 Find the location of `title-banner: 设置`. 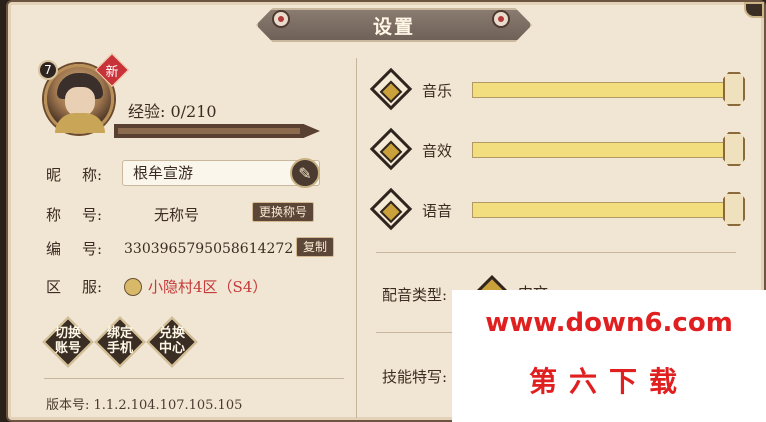

title-banner: 设置 is located at coordinates (394, 25).